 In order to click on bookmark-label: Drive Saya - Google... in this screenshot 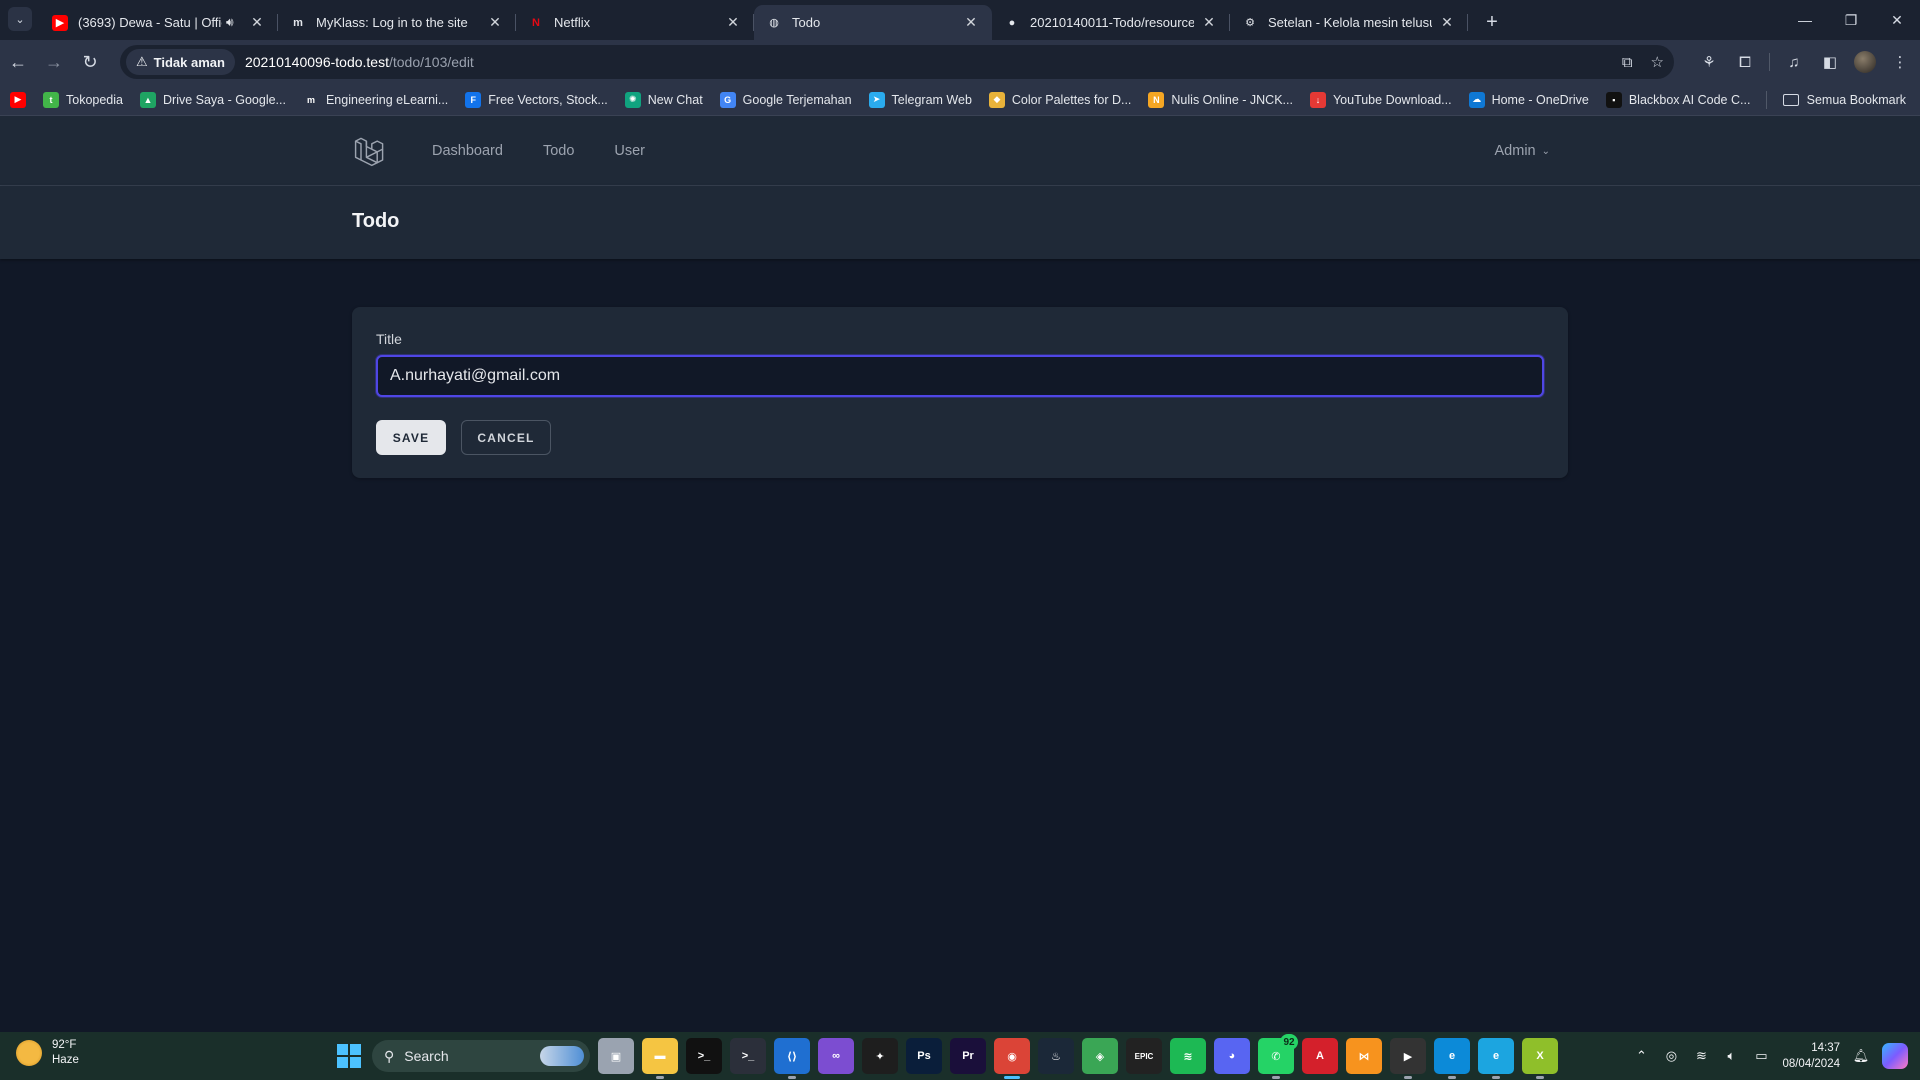, I will do `click(224, 99)`.